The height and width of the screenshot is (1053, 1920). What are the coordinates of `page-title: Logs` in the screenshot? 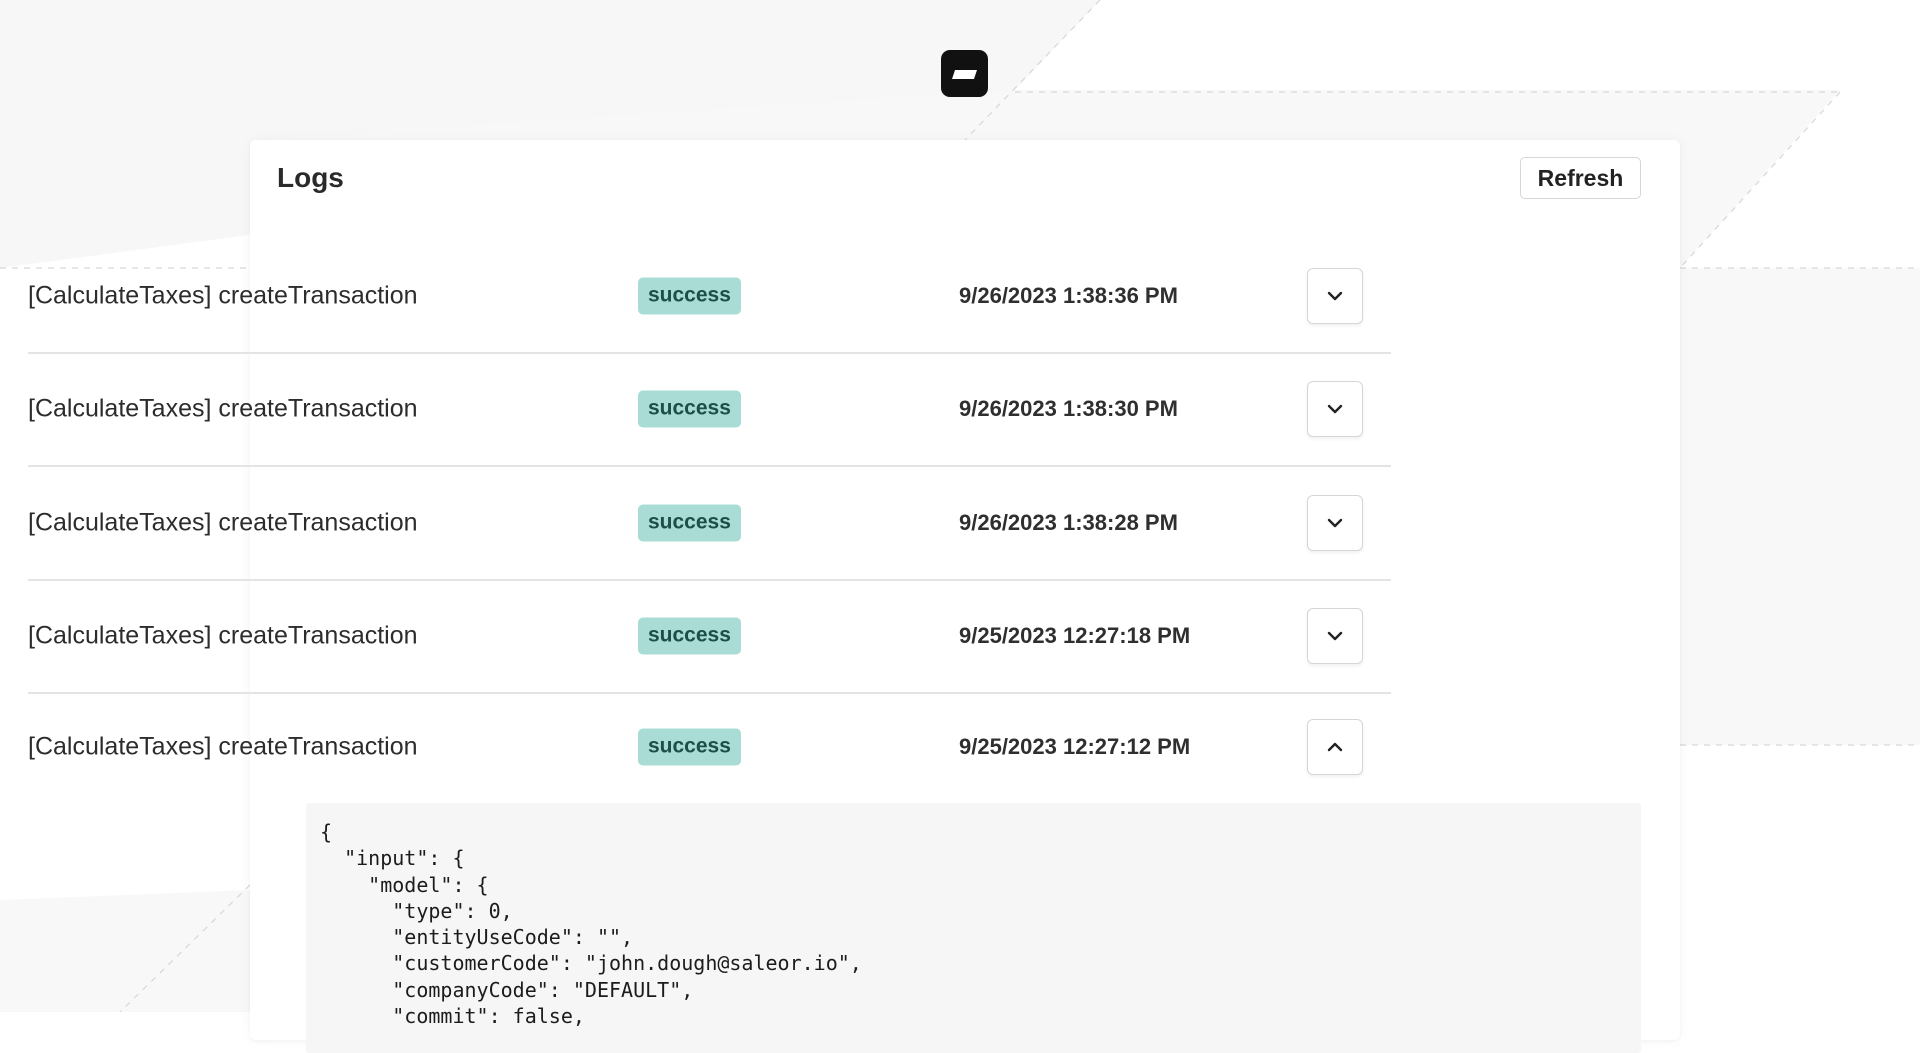 It's located at (310, 177).